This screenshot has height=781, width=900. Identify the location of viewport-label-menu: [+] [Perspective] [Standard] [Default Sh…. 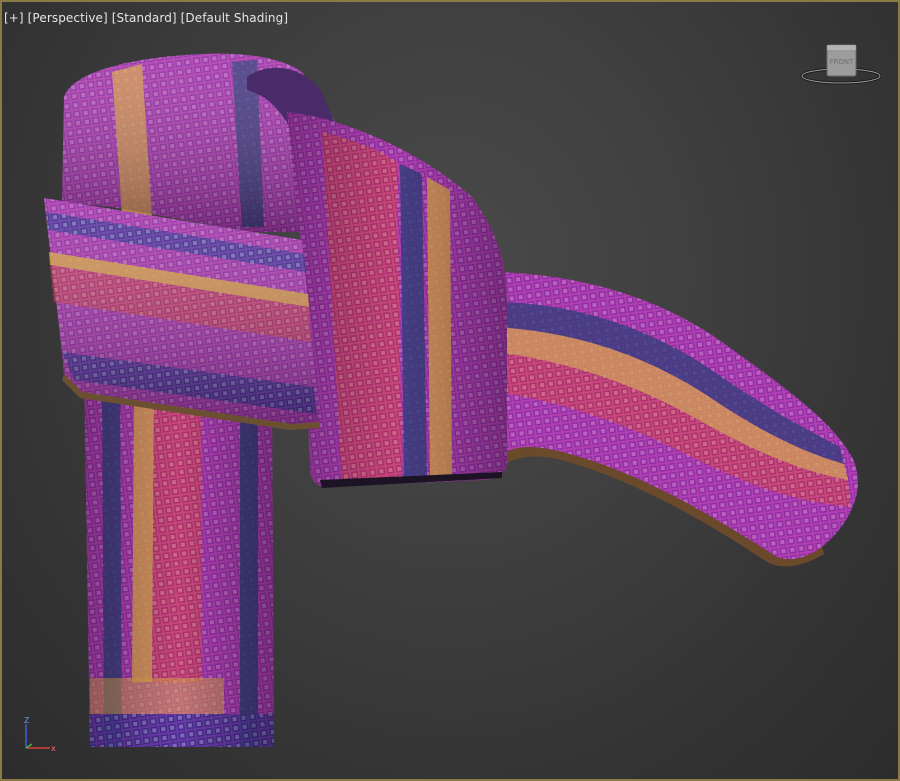
(146, 18).